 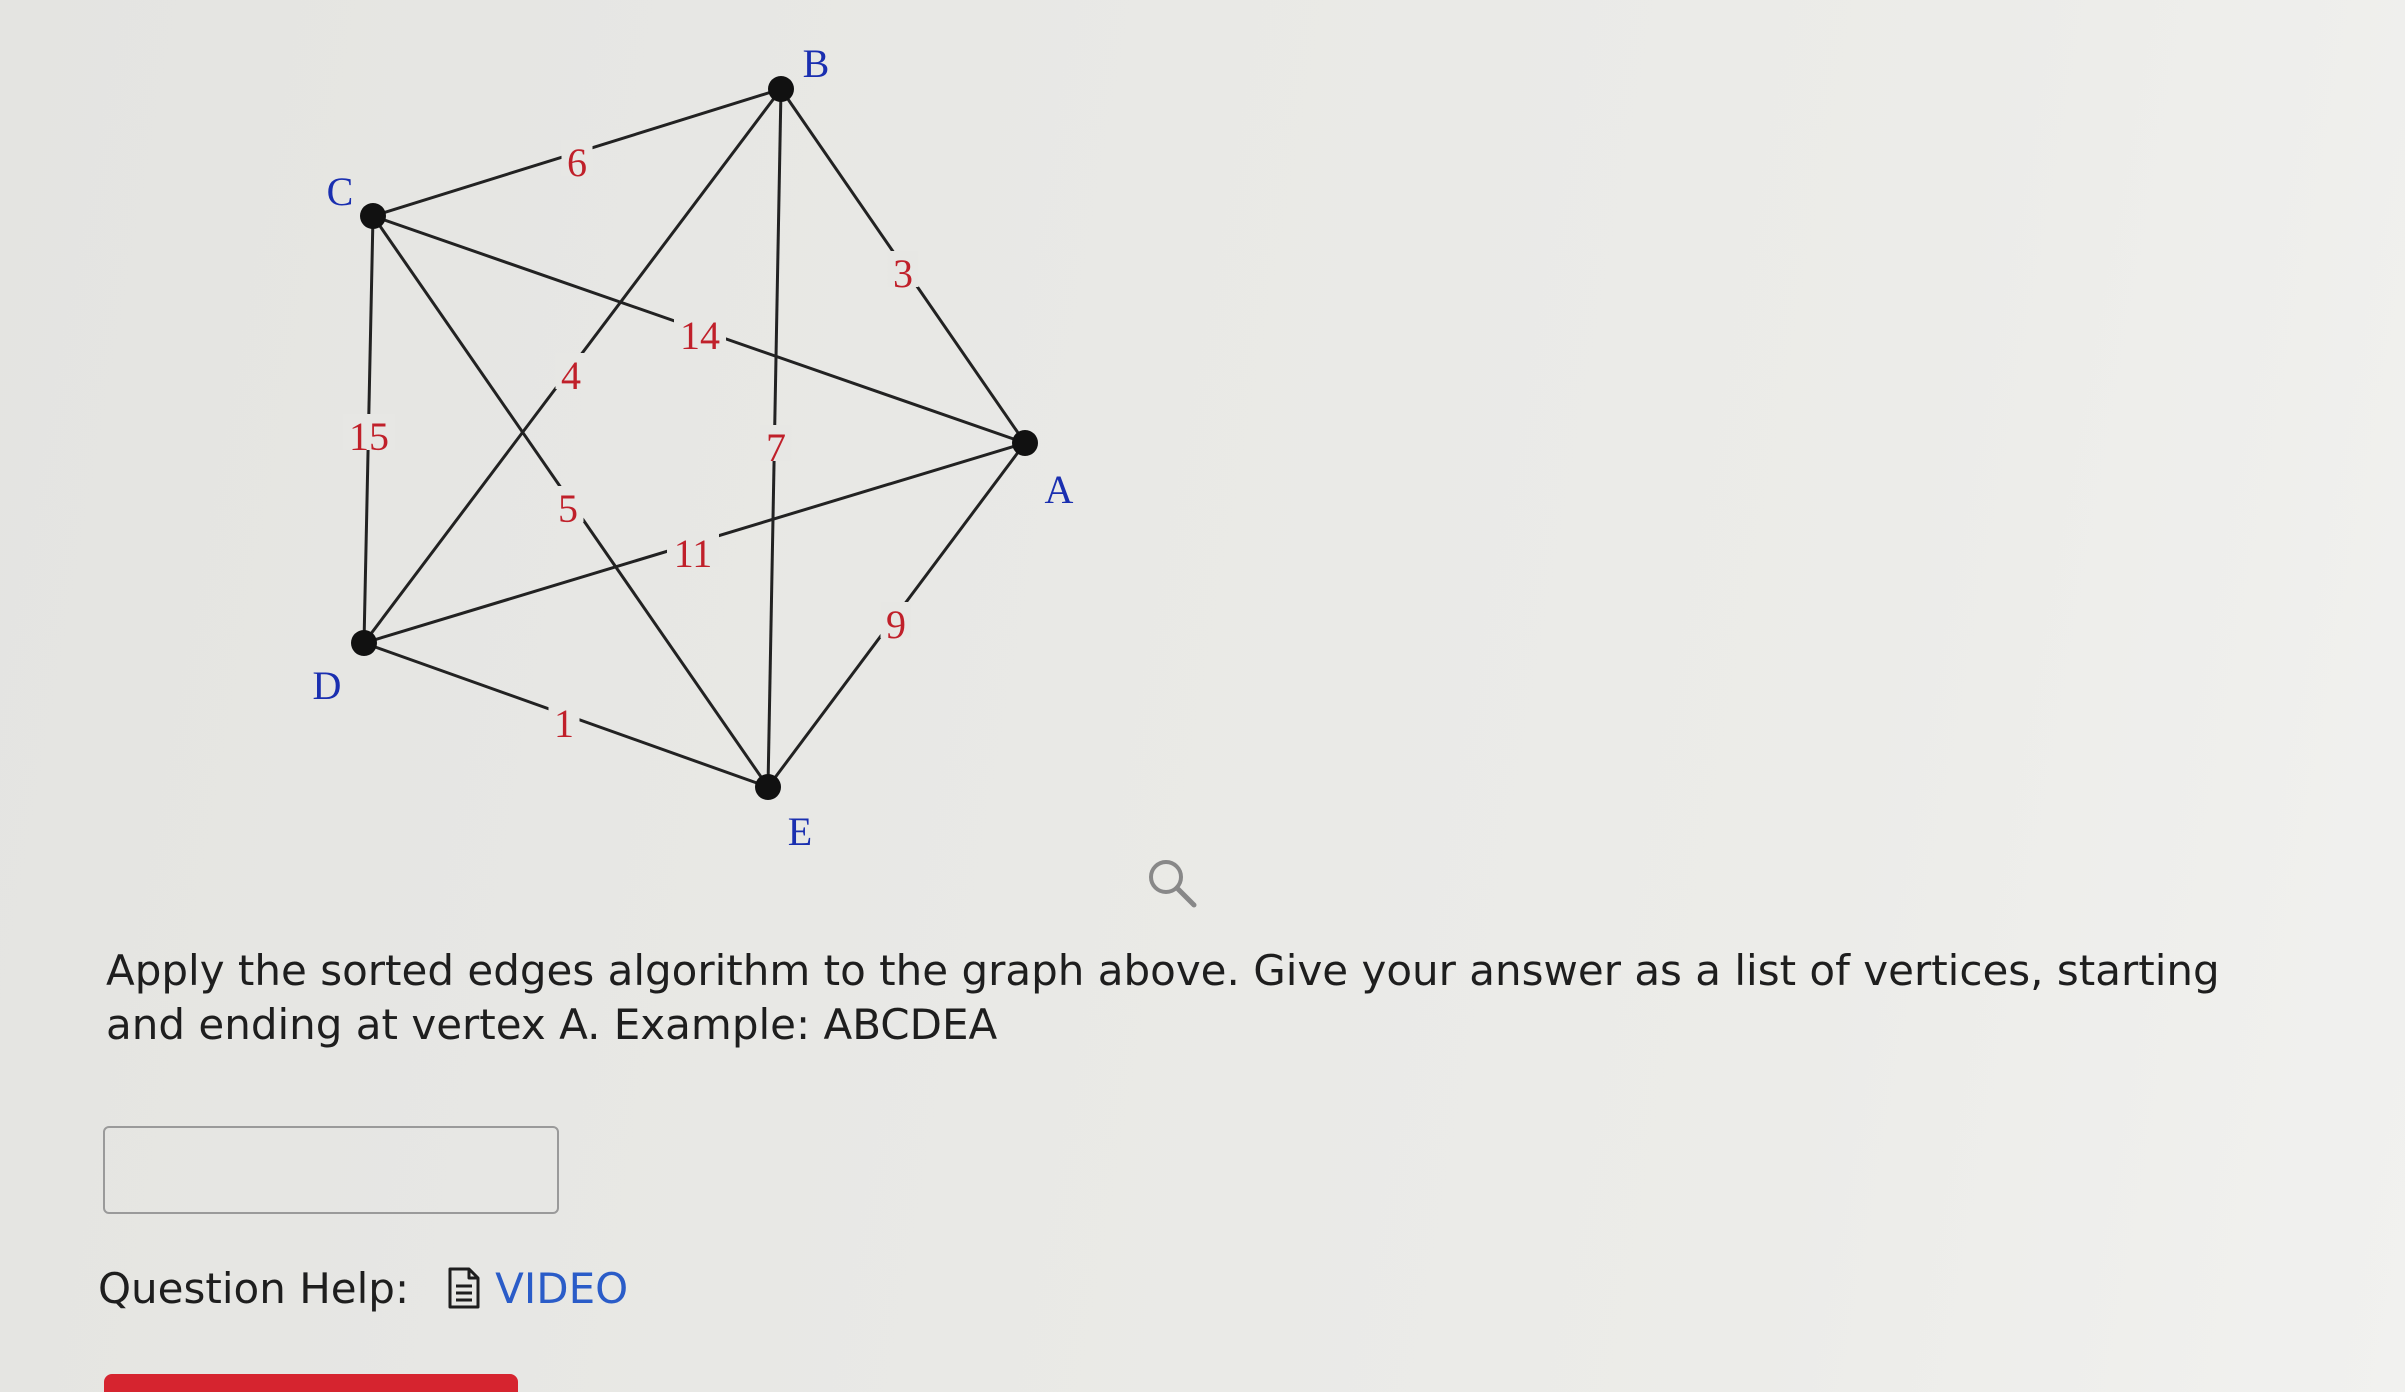 I want to click on vertex-label-b: B, so click(x=816, y=63).